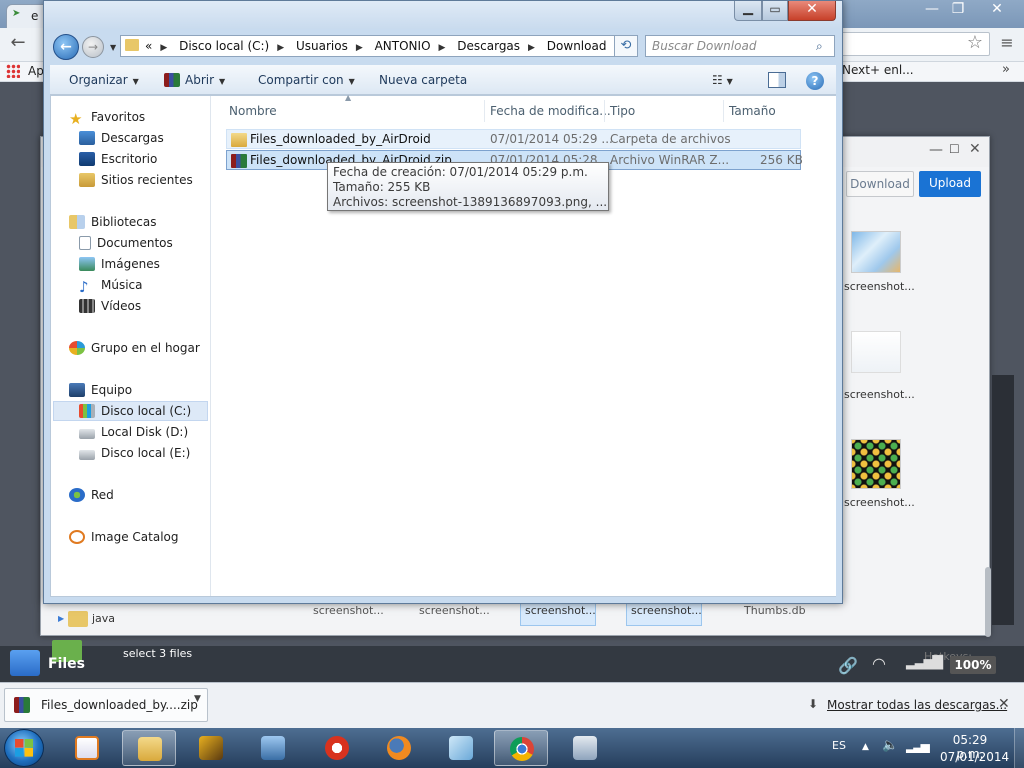 This screenshot has height=768, width=1024. What do you see at coordinates (974, 757) in the screenshot?
I see `clock-date: 07/01/2014` at bounding box center [974, 757].